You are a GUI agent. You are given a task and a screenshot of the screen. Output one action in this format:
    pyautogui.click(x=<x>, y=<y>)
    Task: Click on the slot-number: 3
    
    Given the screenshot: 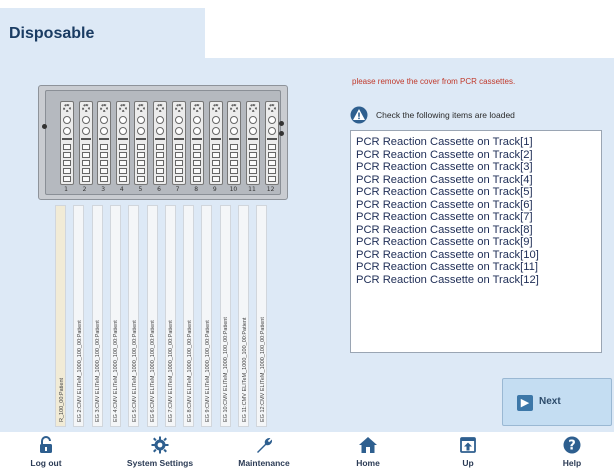 What is the action you would take?
    pyautogui.click(x=103, y=189)
    